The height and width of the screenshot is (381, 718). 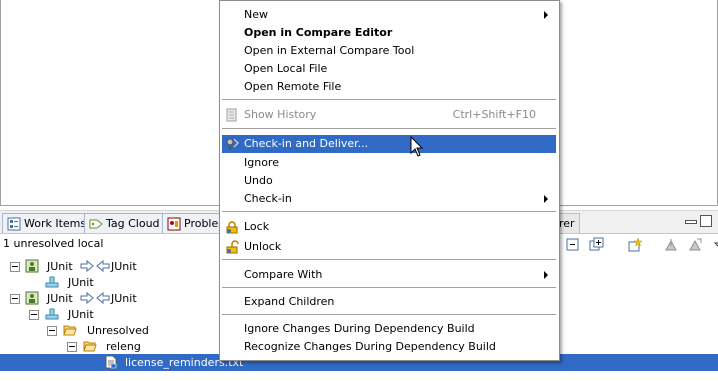 What do you see at coordinates (714, 245) in the screenshot?
I see `view-menu-icon` at bounding box center [714, 245].